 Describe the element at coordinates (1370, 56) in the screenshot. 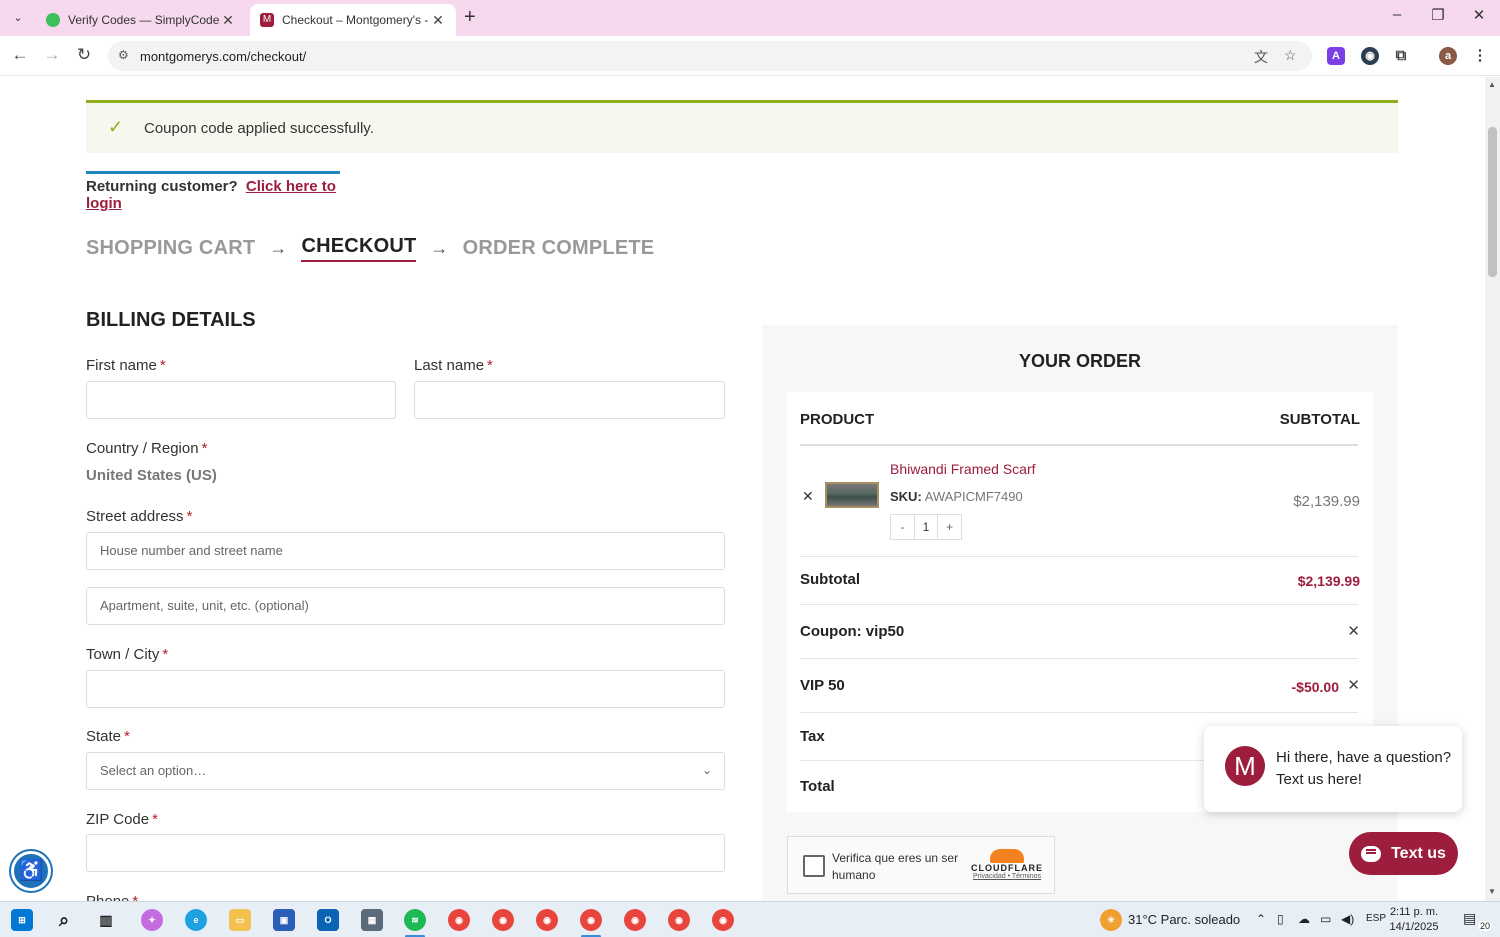

I see `extension-globe-icon: ◉` at that location.